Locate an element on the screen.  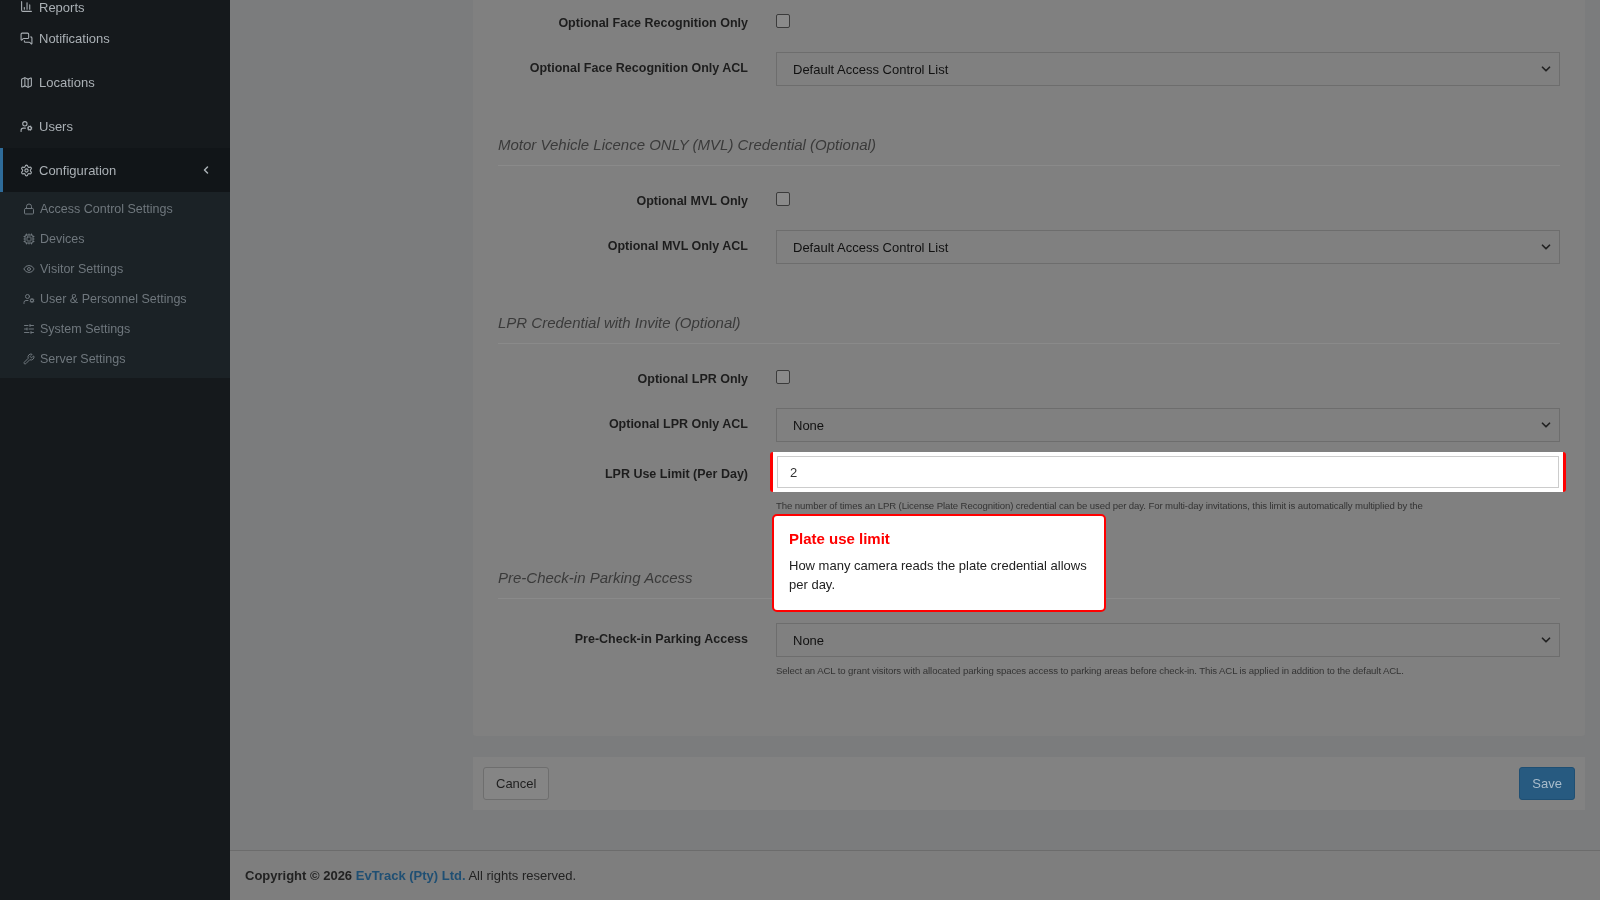
field-label: Optional LPR Only is located at coordinates (692, 378).